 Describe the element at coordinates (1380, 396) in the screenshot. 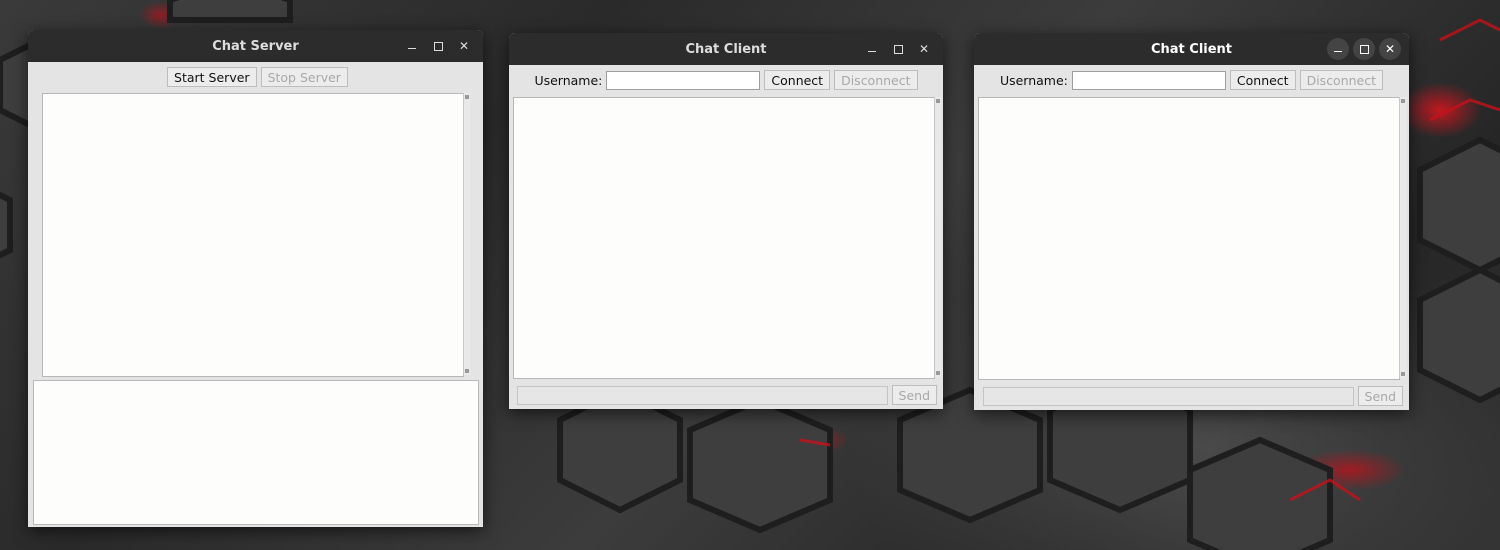

I see `client2-send-button: Send` at that location.